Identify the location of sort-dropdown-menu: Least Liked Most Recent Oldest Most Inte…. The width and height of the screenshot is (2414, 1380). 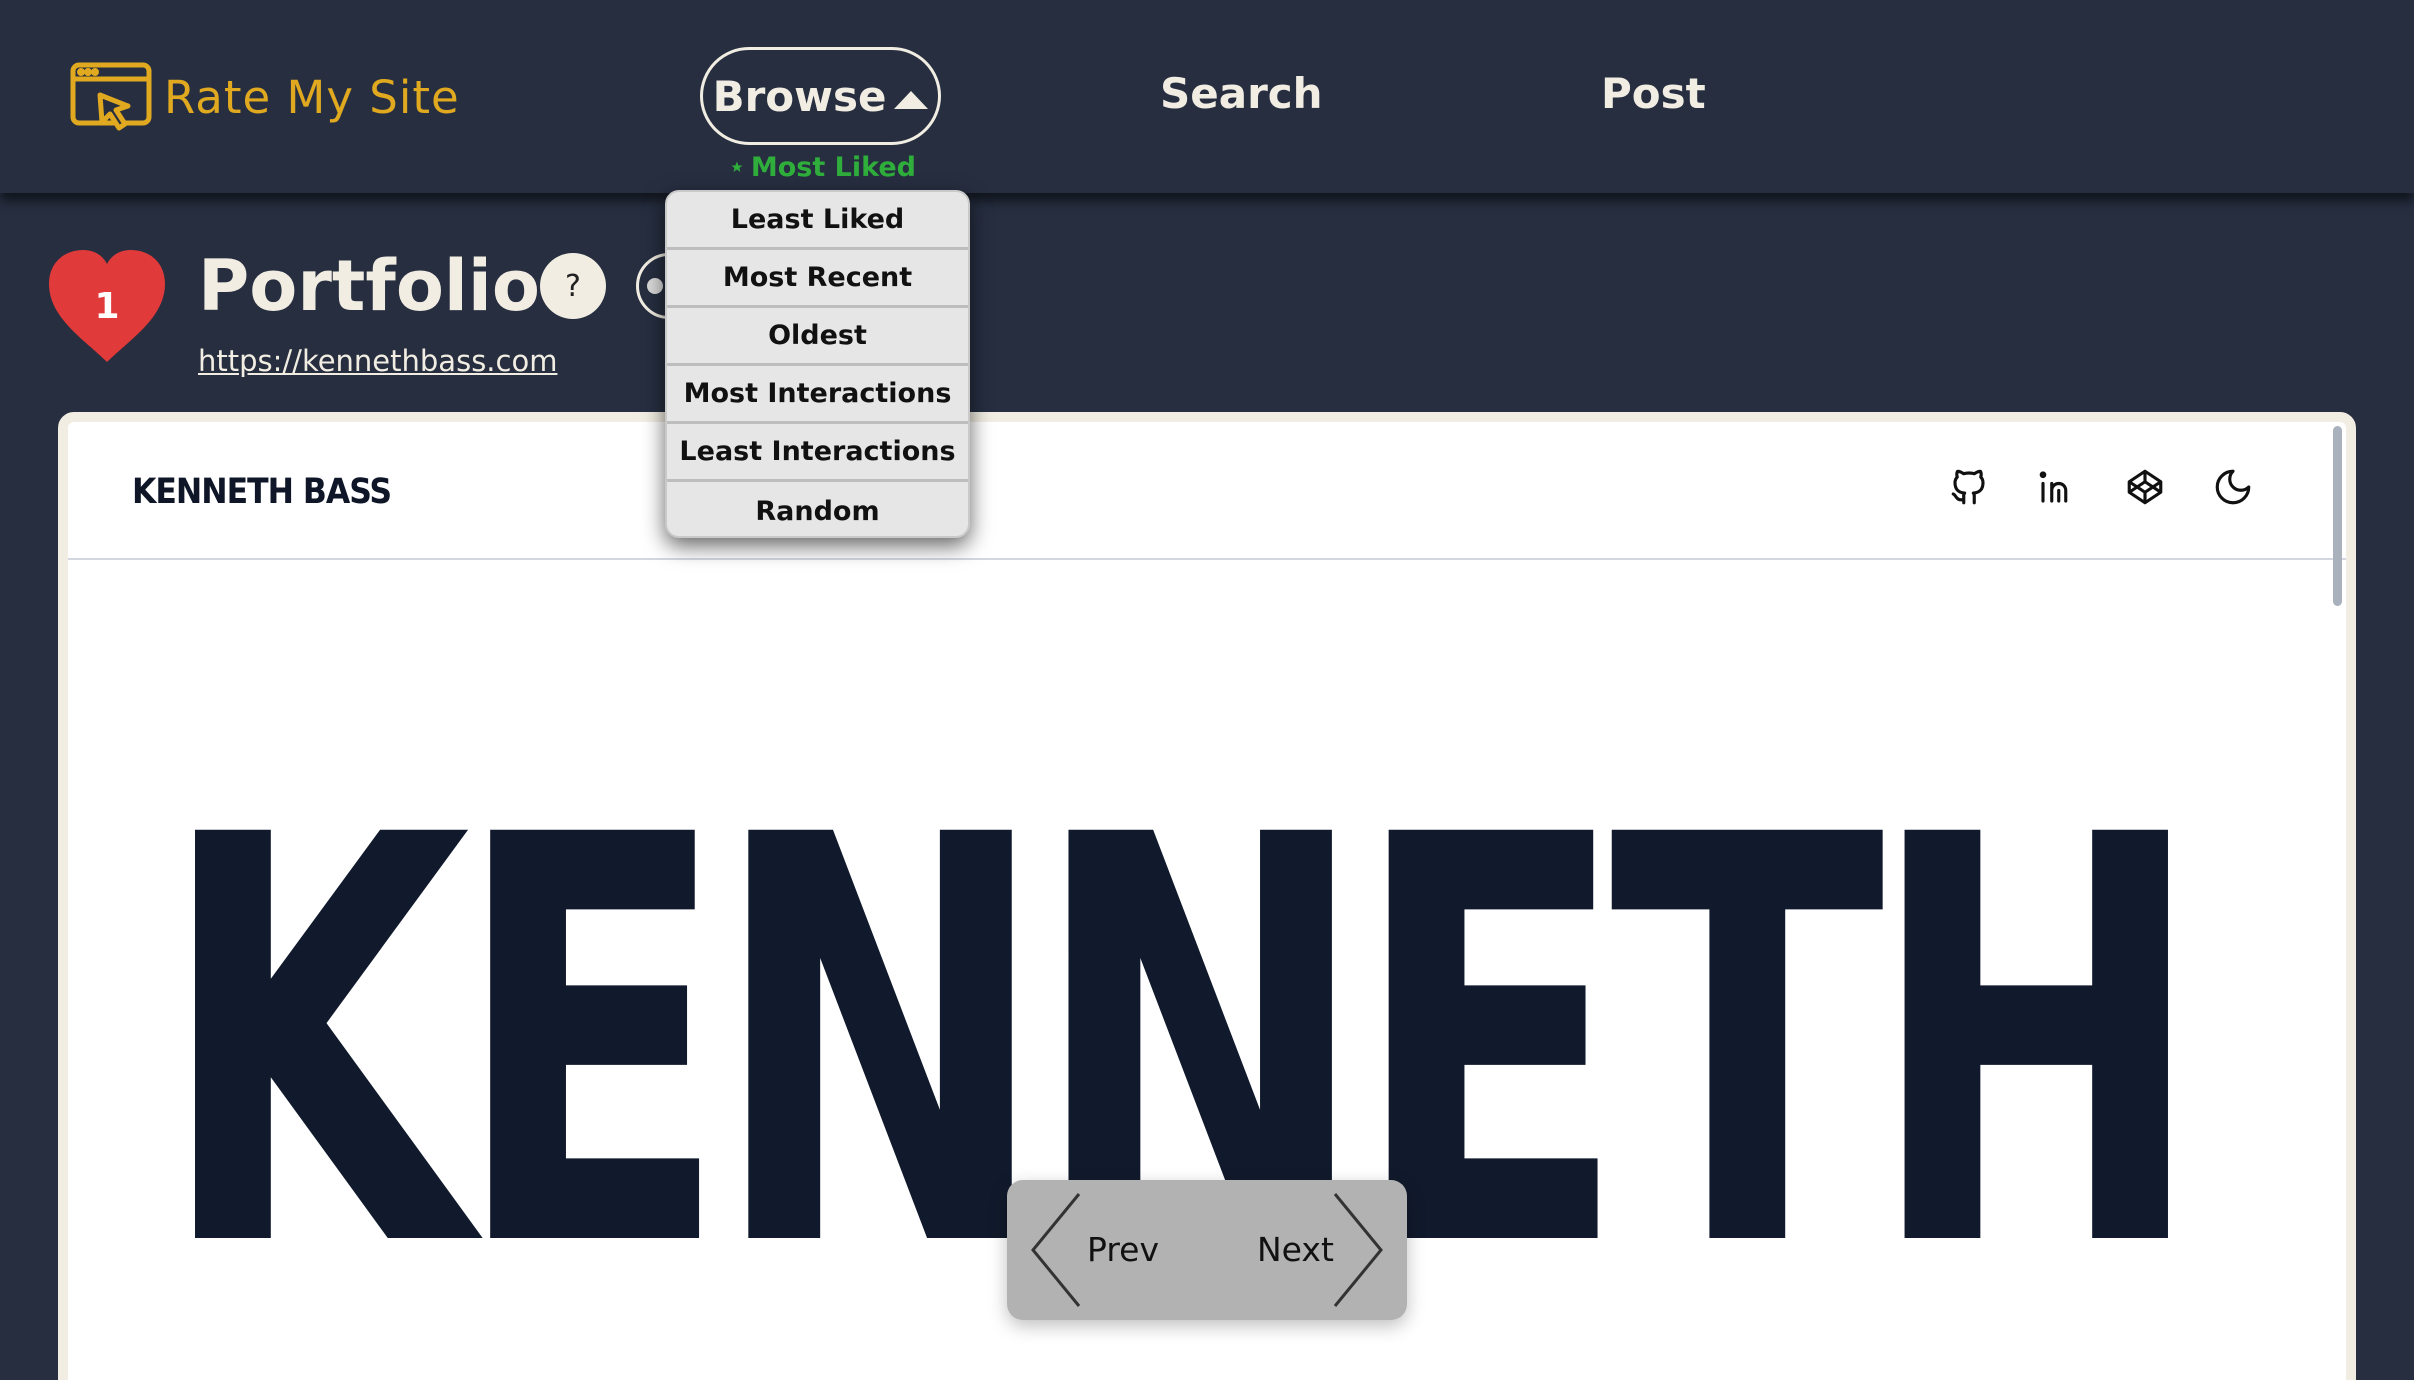
(817, 364).